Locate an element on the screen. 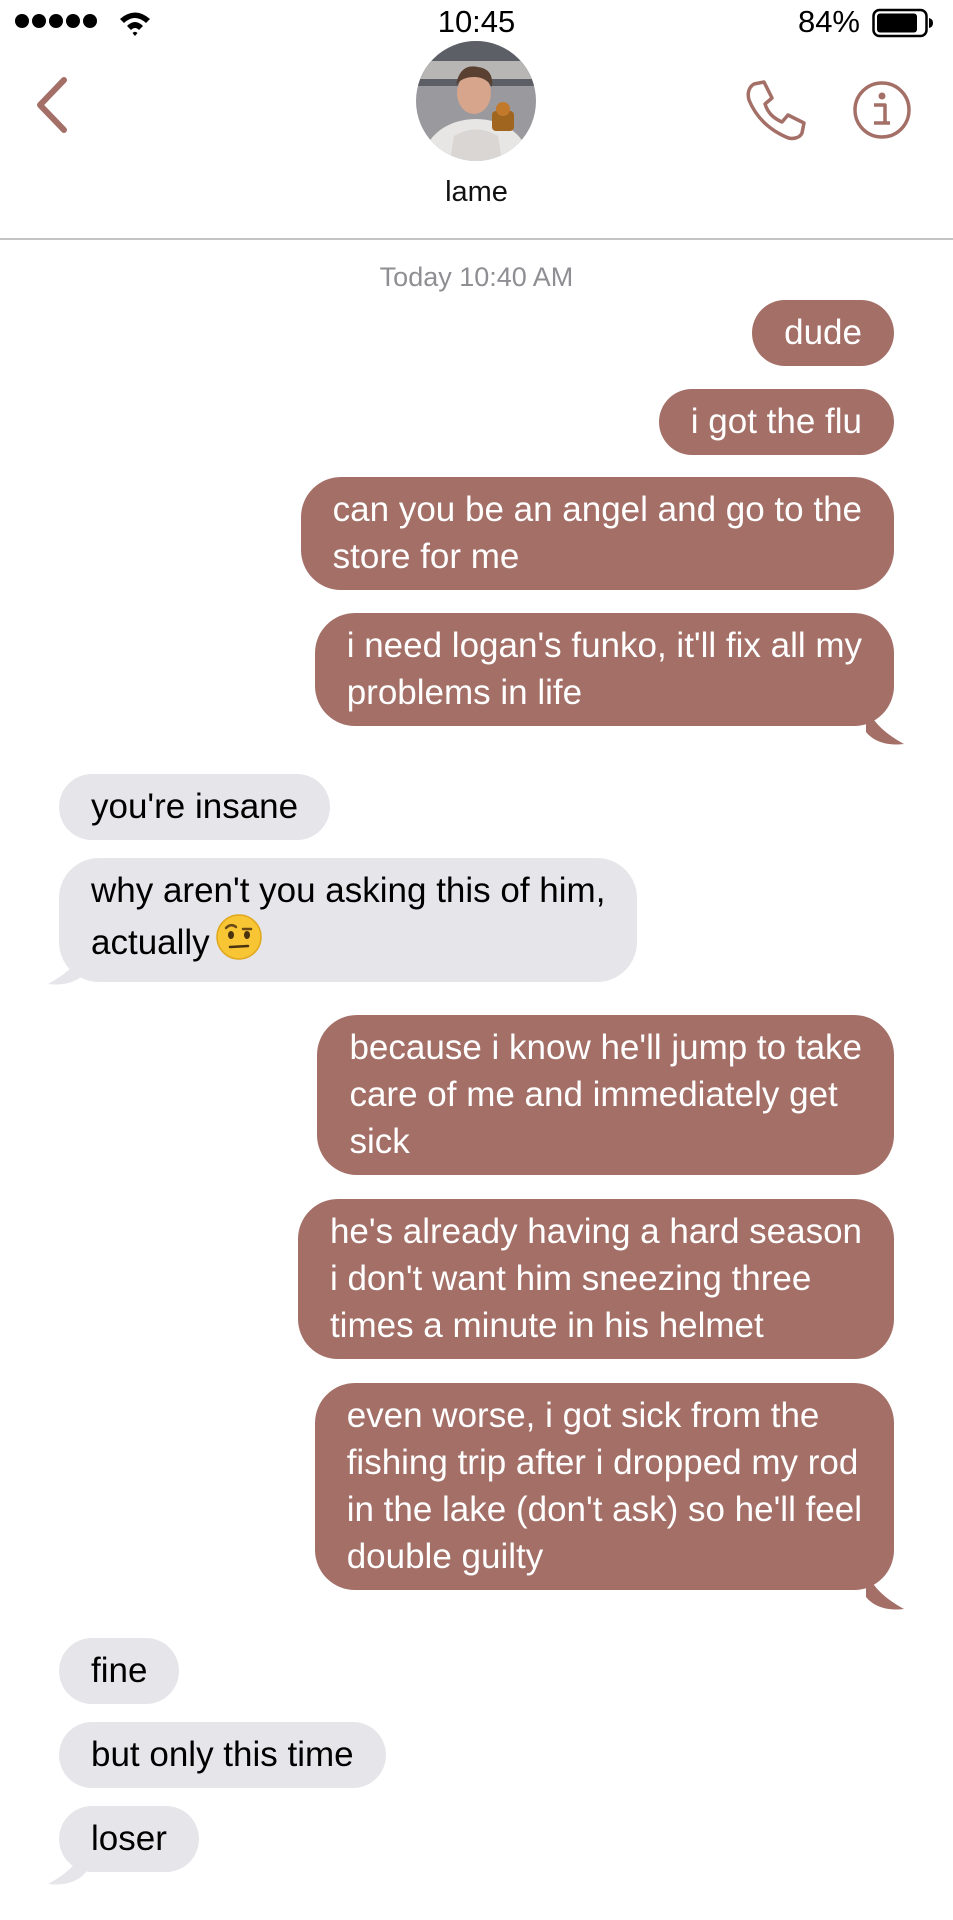 The height and width of the screenshot is (1920, 953). message-text: times a minute in his helmet is located at coordinates (546, 1325).